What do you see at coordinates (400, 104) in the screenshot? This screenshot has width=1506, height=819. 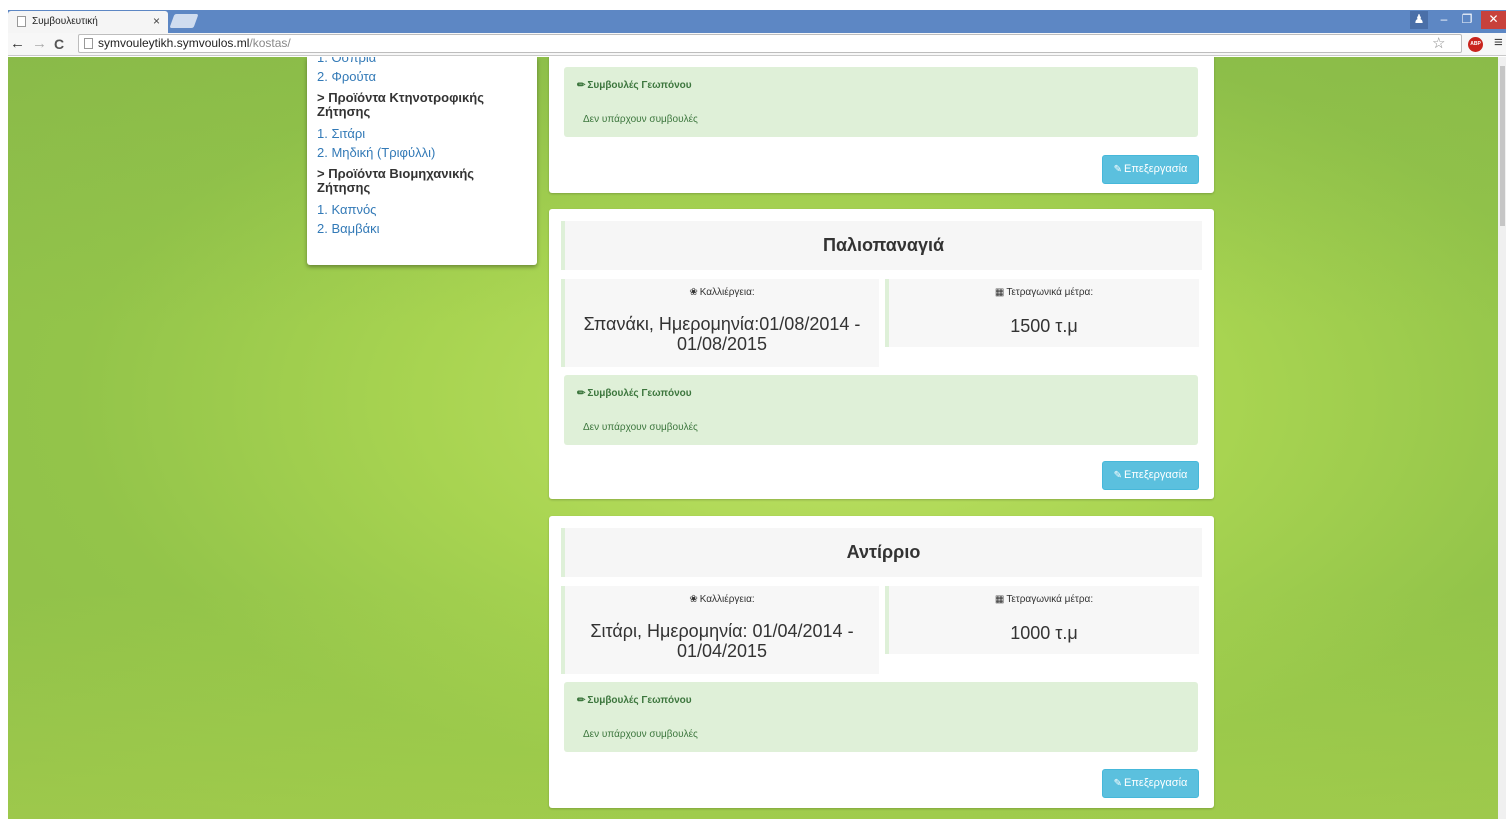 I see `sidebar-heading-livestock: > Προϊόντα Κτηνοτροφικής Ζήτησης` at bounding box center [400, 104].